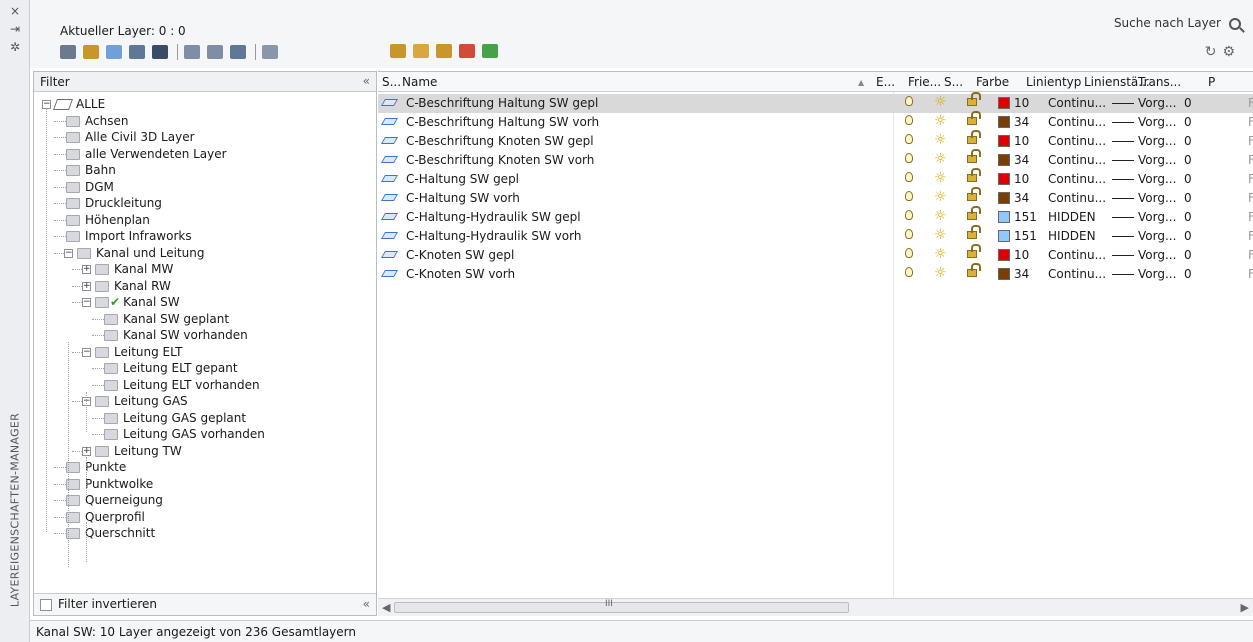 The width and height of the screenshot is (1253, 642). I want to click on layer-name: C-Knoten SW gepl, so click(460, 255).